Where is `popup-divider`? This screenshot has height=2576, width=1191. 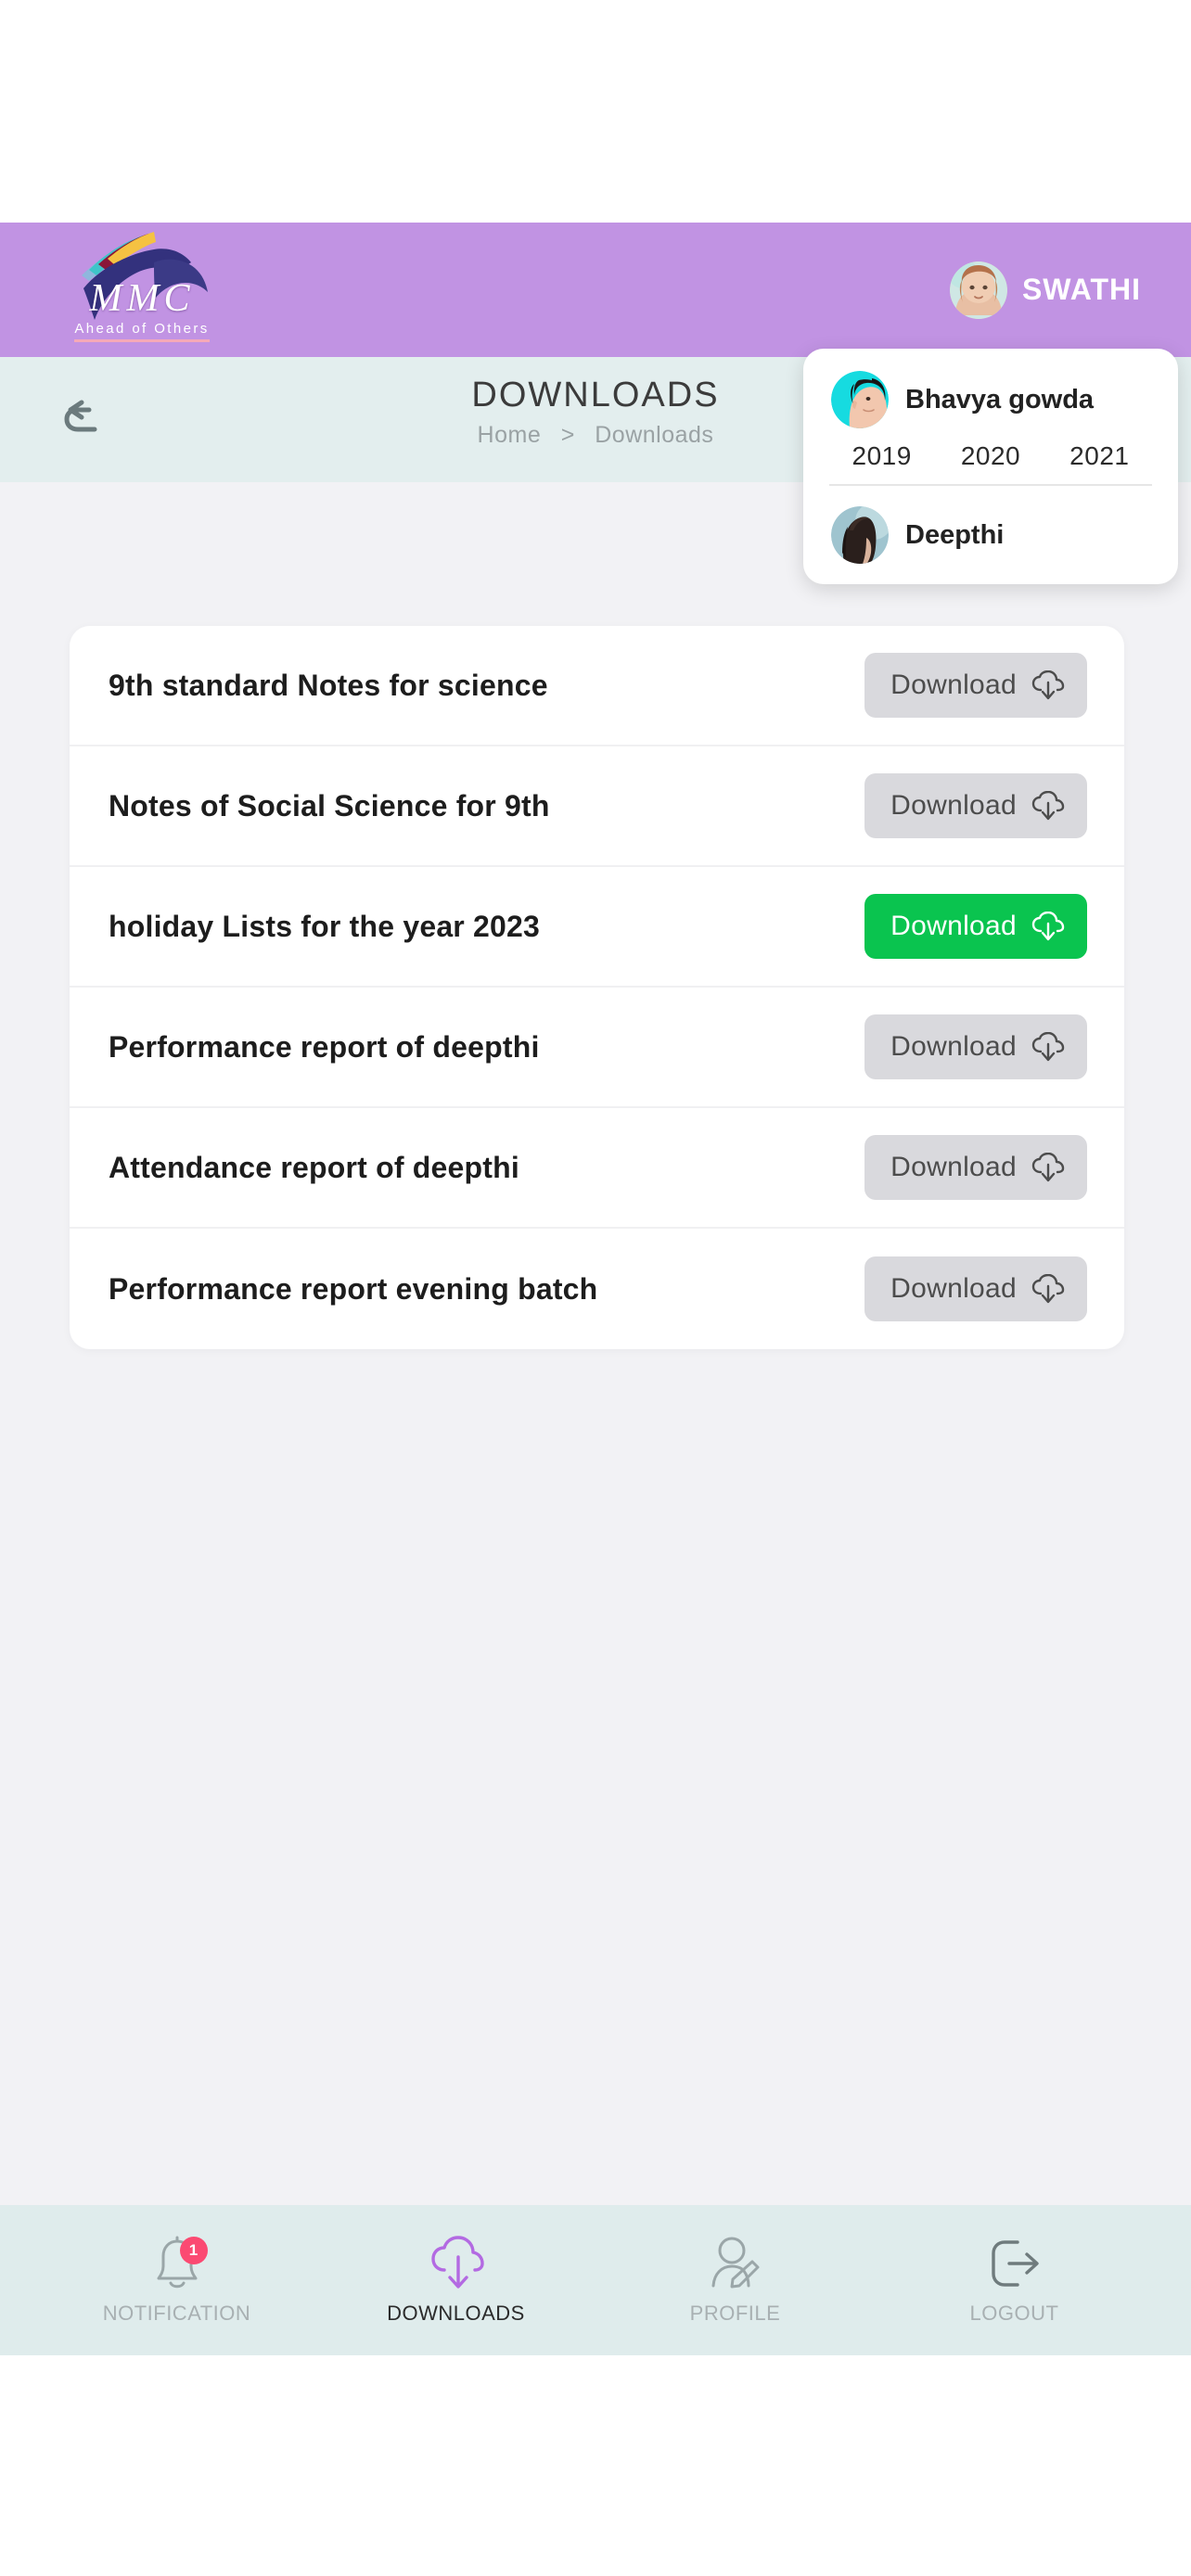 popup-divider is located at coordinates (990, 485).